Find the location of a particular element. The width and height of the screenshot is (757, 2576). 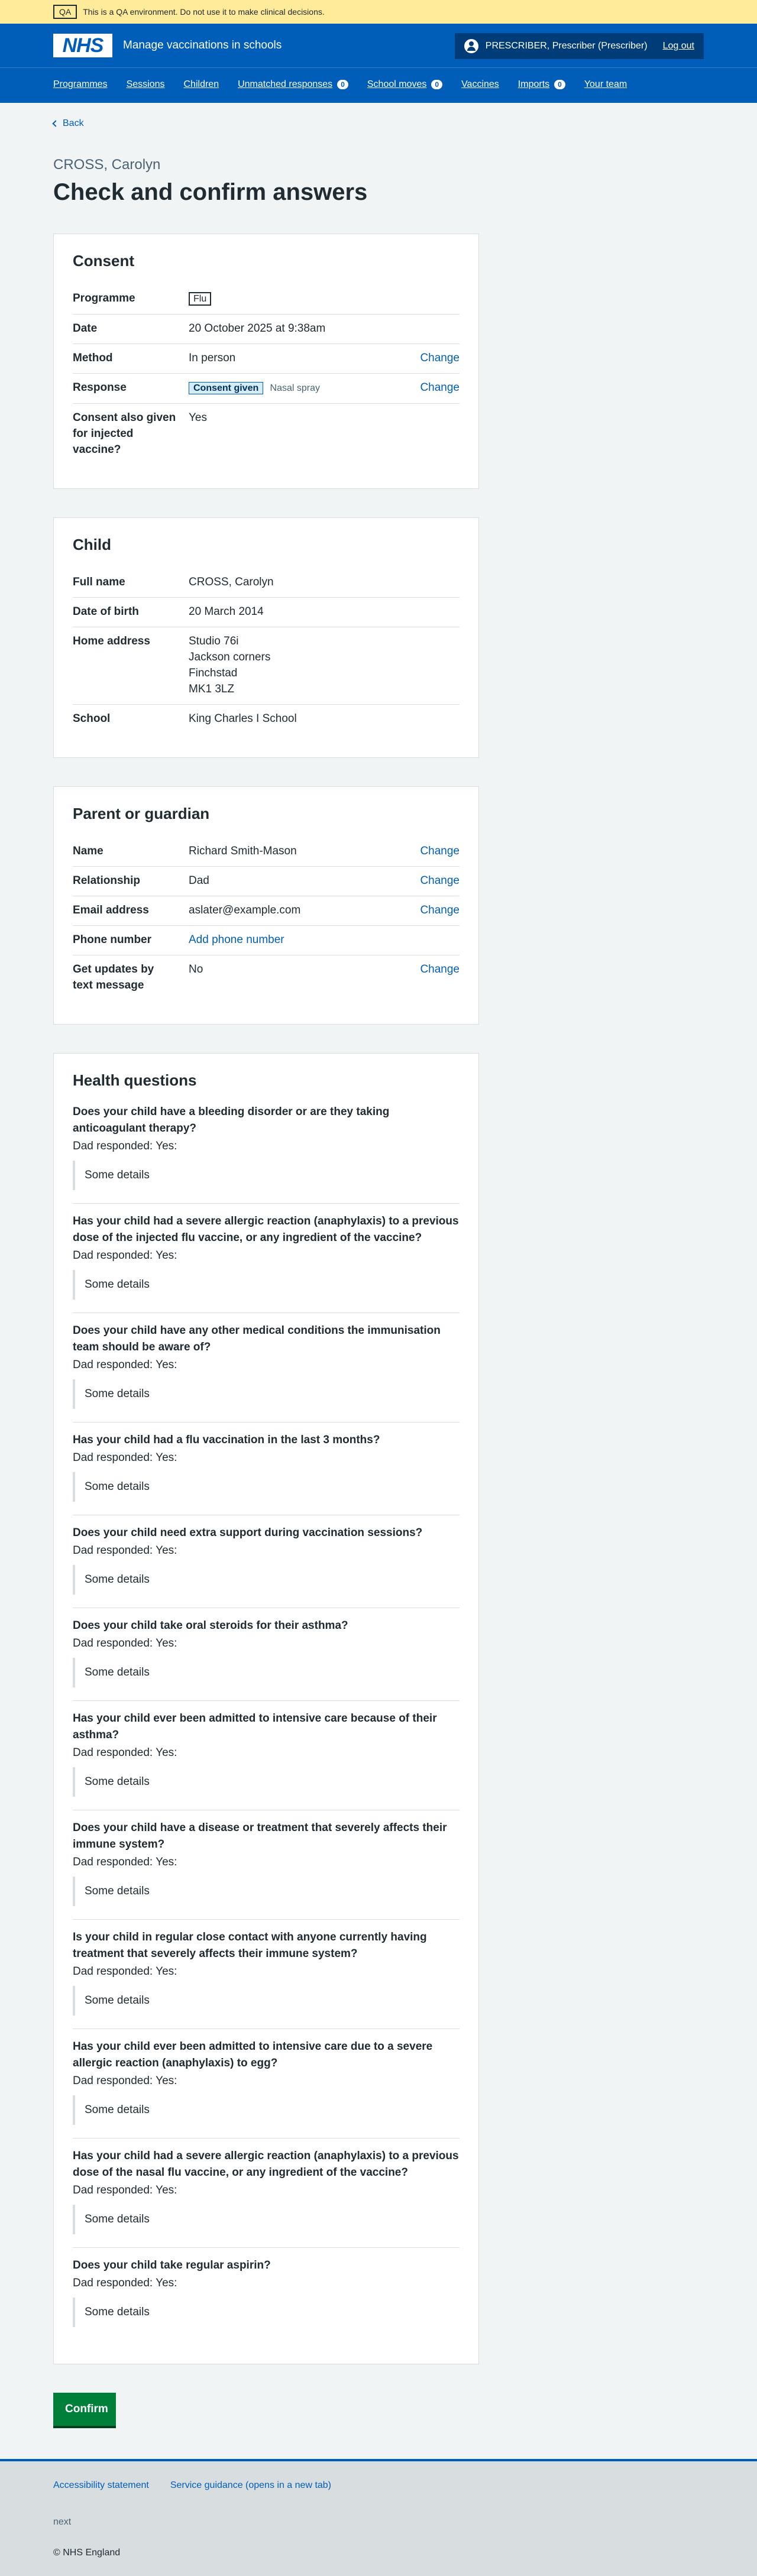

card-title: Parent or guardian is located at coordinates (141, 813).